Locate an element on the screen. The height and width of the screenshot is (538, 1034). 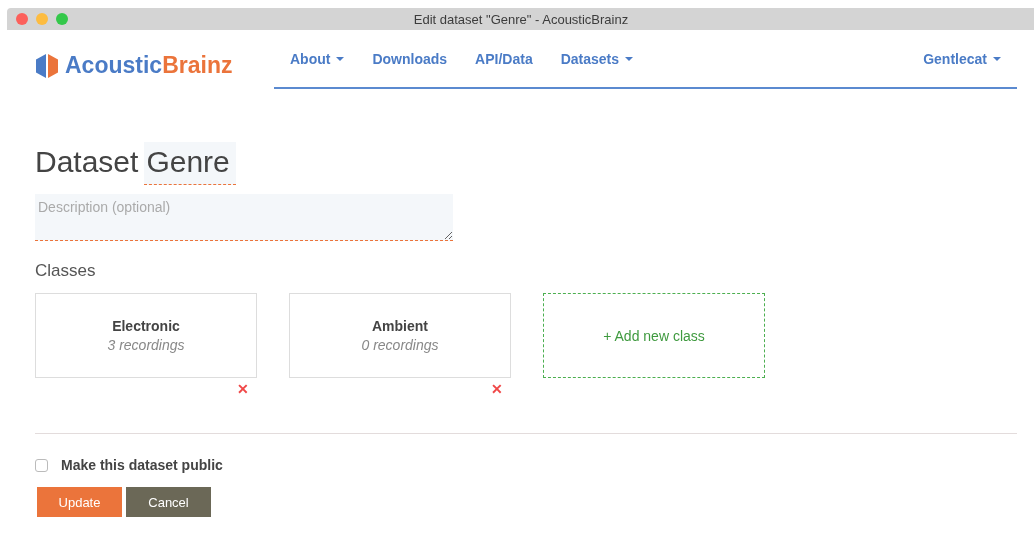
dataset-name-field: Genre is located at coordinates (190, 163).